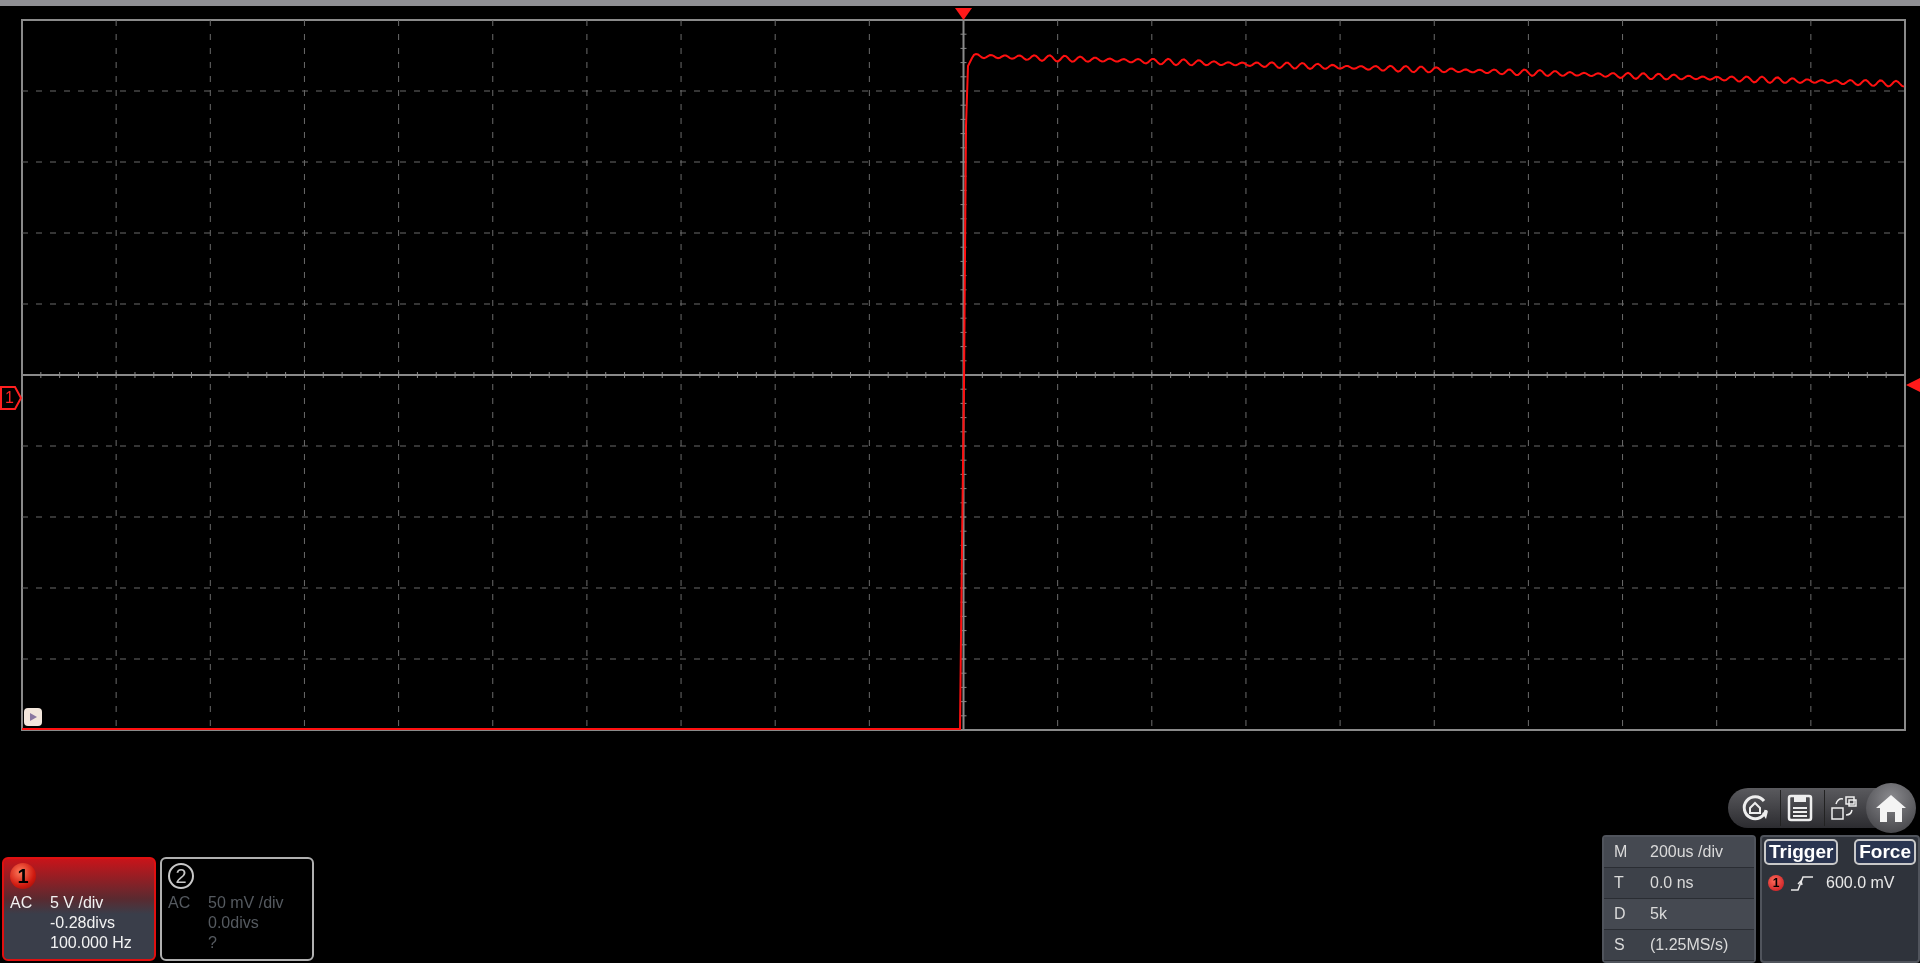 This screenshot has height=963, width=1920. I want to click on force-button: Force, so click(1885, 852).